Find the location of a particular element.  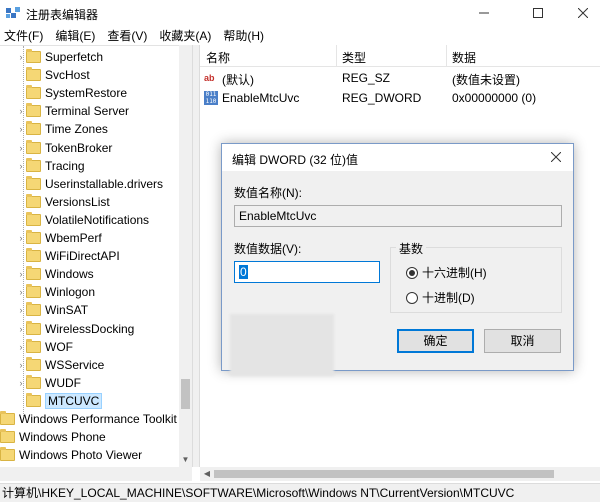

dialog-close-button is located at coordinates (556, 157).